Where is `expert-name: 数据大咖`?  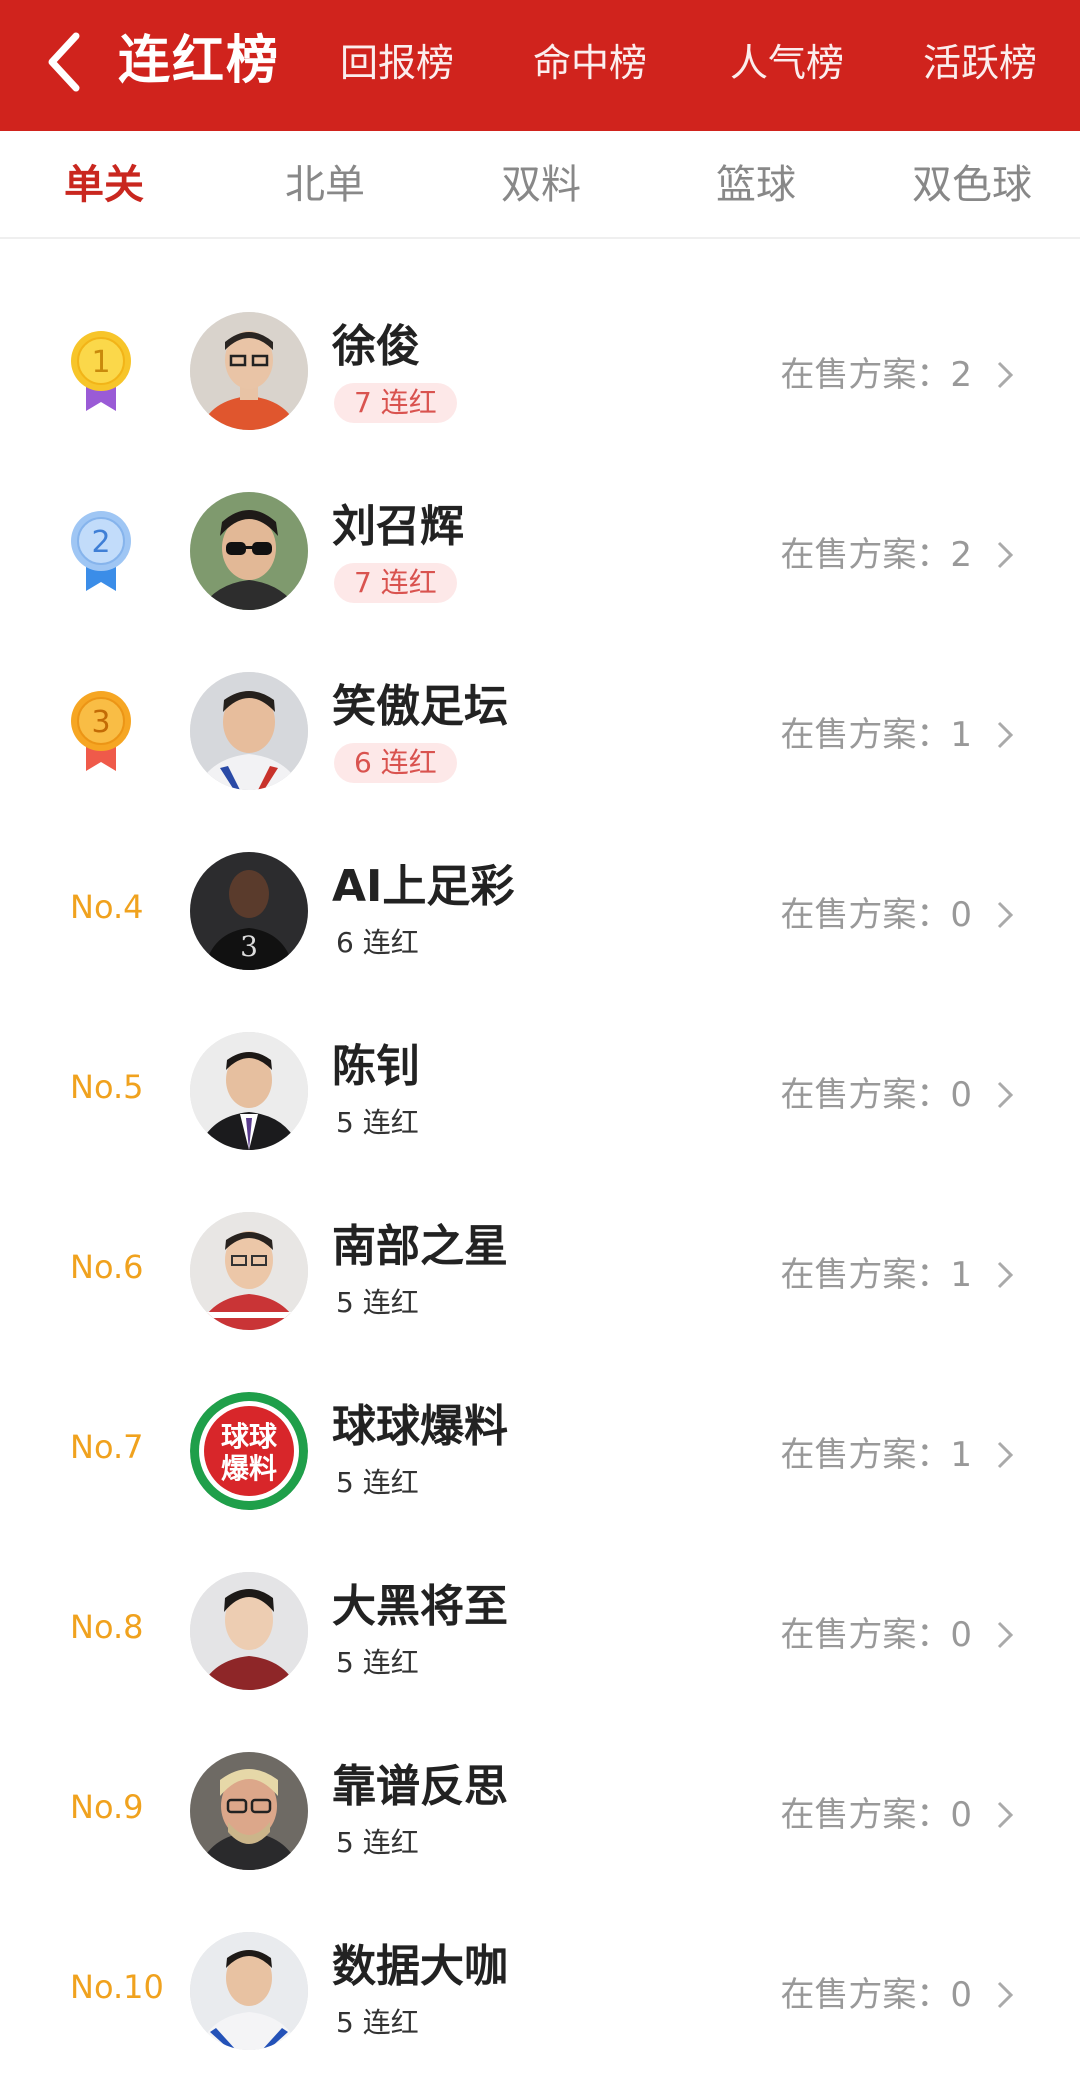
expert-name: 数据大咖 is located at coordinates (420, 1966).